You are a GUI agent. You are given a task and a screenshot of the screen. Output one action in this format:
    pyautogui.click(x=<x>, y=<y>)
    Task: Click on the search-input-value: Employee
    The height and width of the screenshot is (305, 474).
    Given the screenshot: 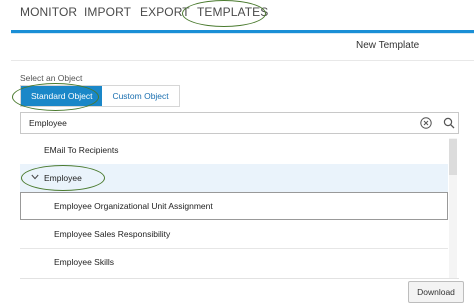 What is the action you would take?
    pyautogui.click(x=48, y=123)
    